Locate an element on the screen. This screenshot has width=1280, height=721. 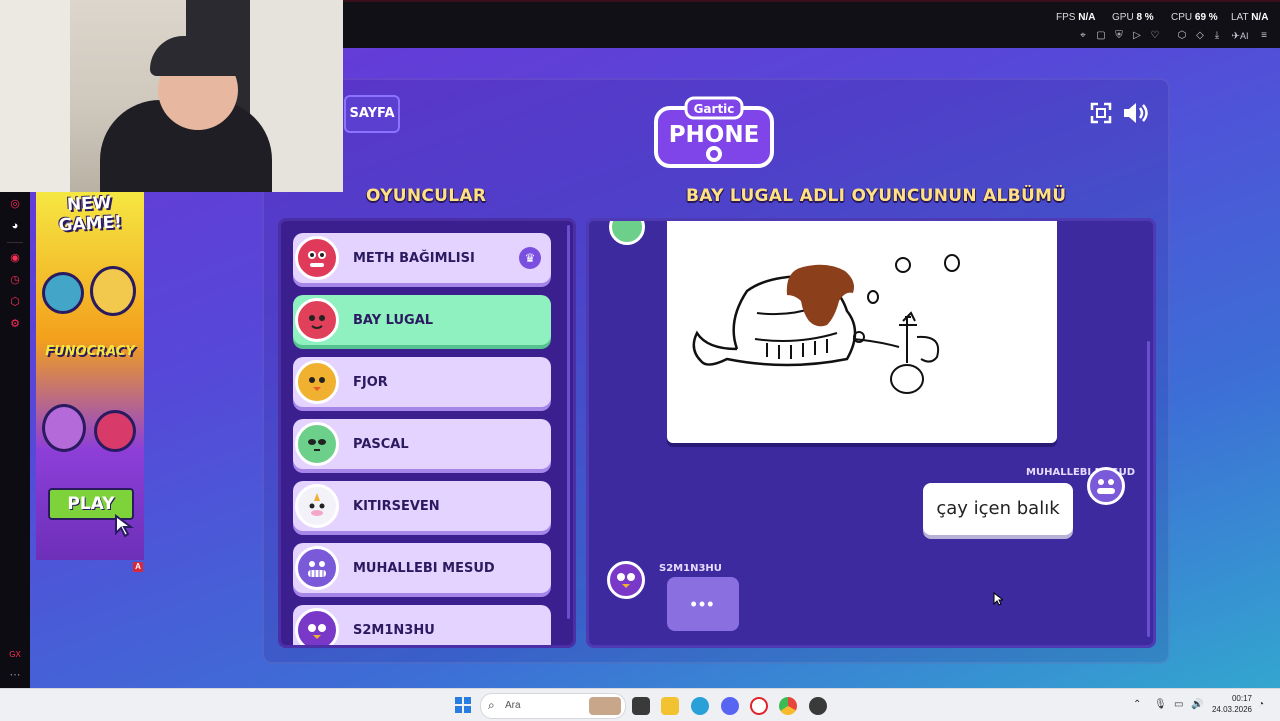
task-view-icon is located at coordinates (641, 706).